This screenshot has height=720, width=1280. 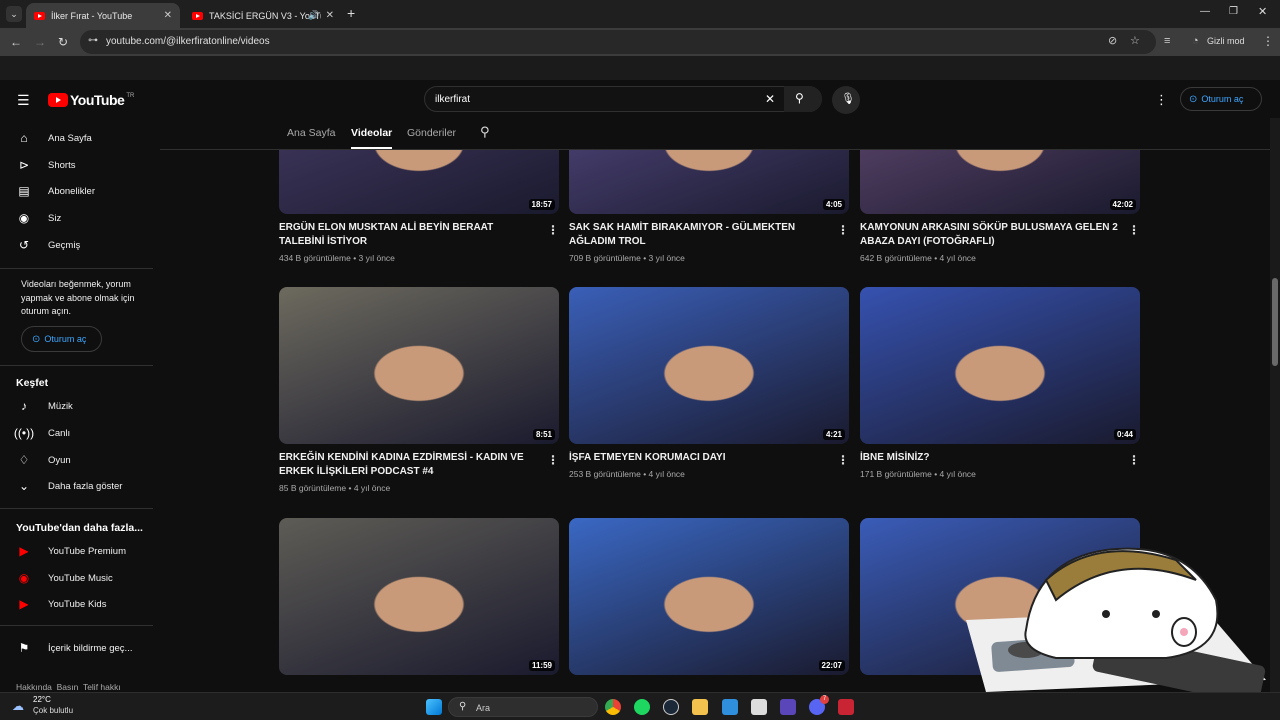 I want to click on video-views: 253 B görüntüleme, so click(x=605, y=474).